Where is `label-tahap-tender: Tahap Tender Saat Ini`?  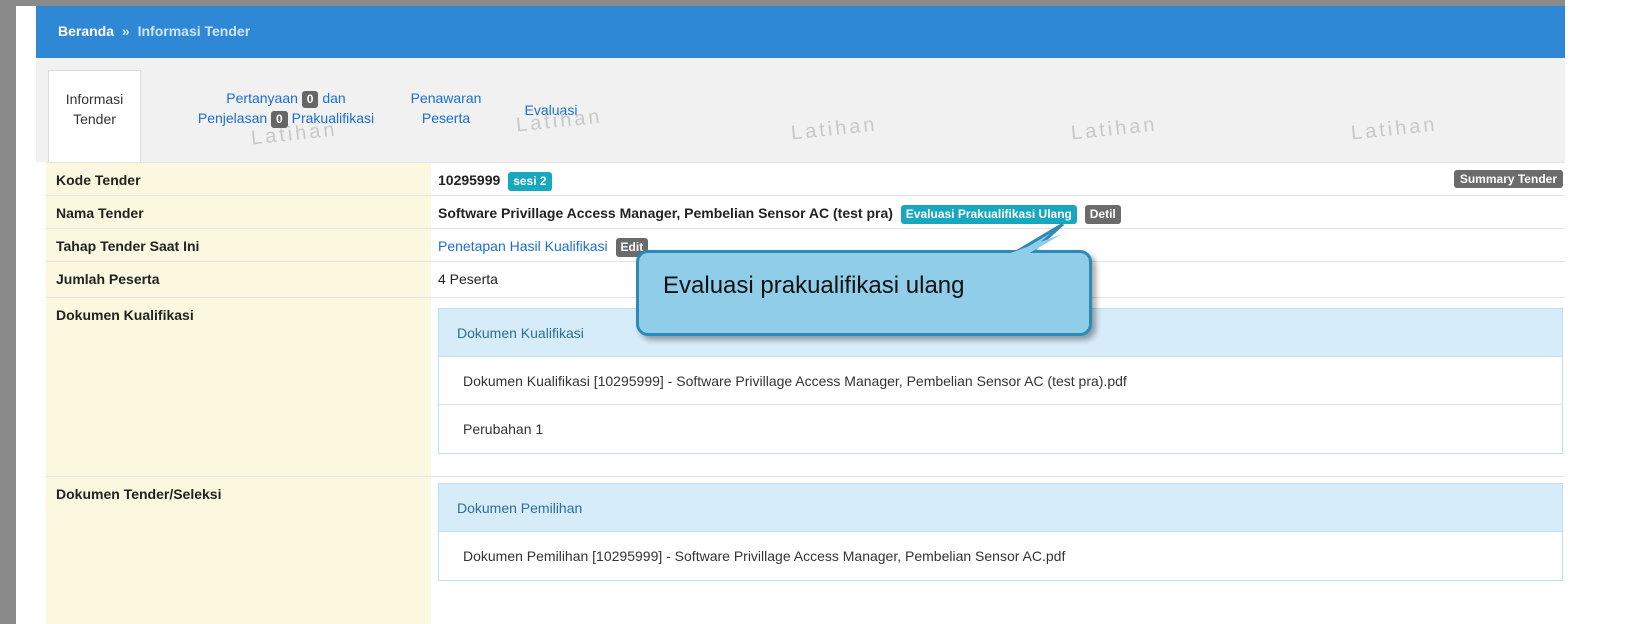
label-tahap-tender: Tahap Tender Saat Ini is located at coordinates (238, 245).